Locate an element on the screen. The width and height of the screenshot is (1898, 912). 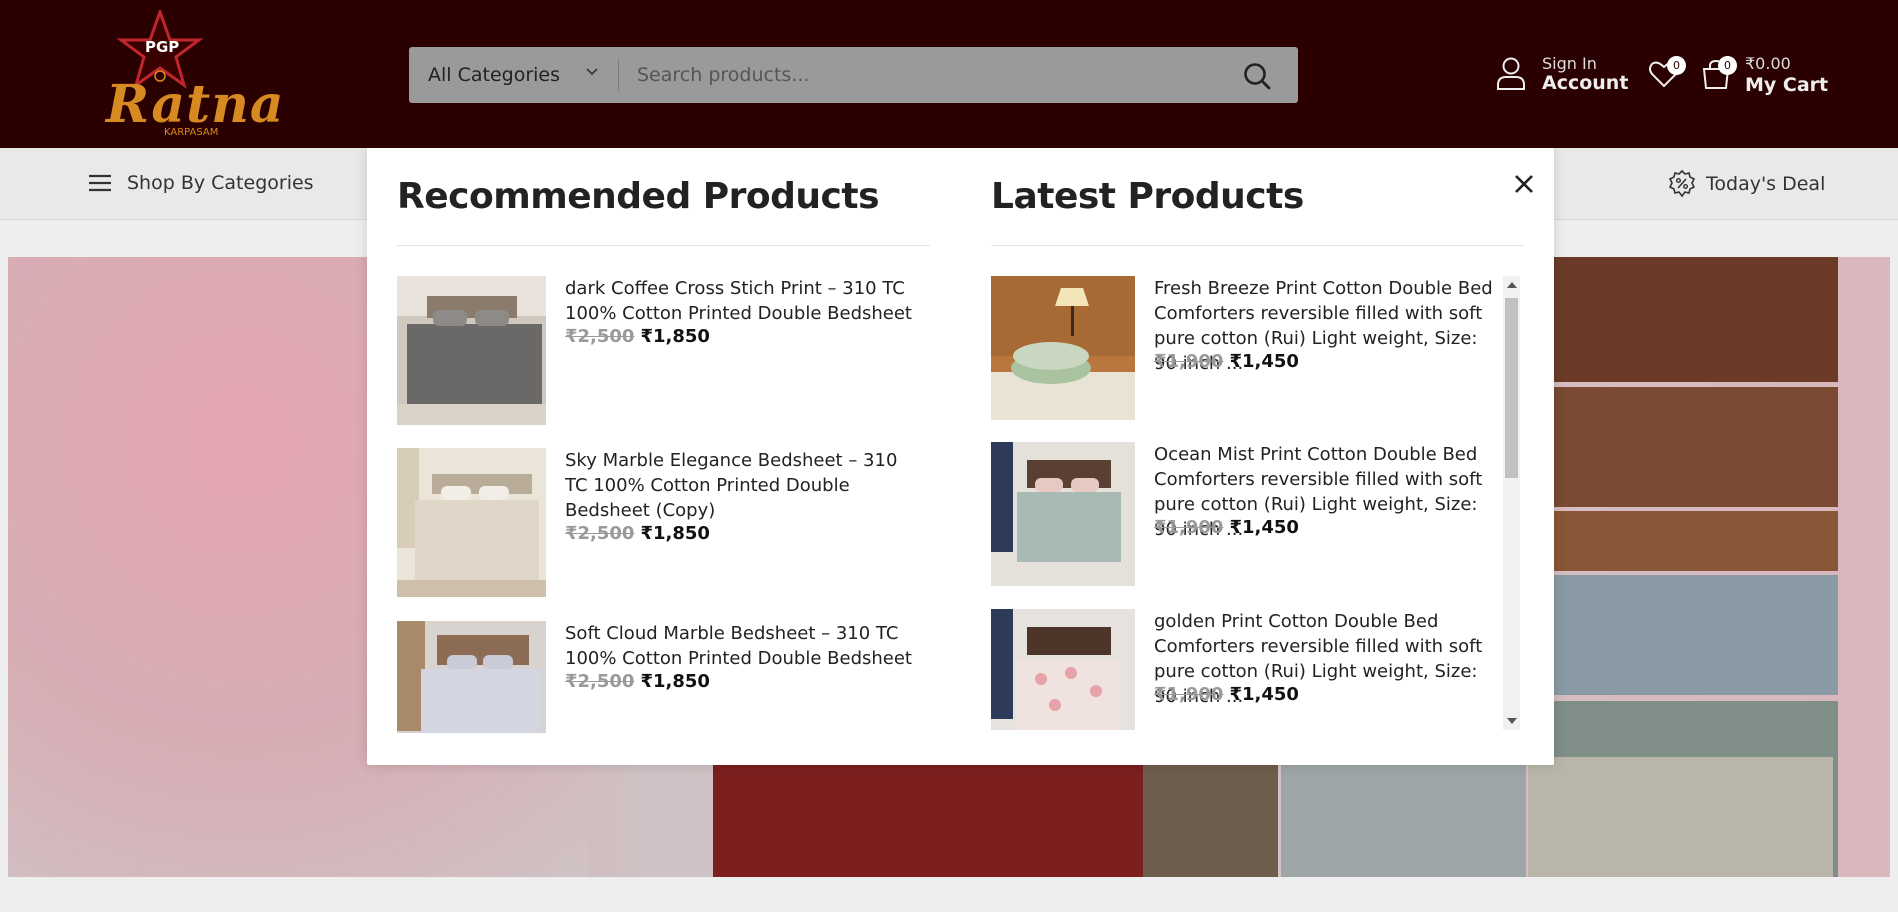
todays-deal-link: Today's Deal is located at coordinates (1746, 184).